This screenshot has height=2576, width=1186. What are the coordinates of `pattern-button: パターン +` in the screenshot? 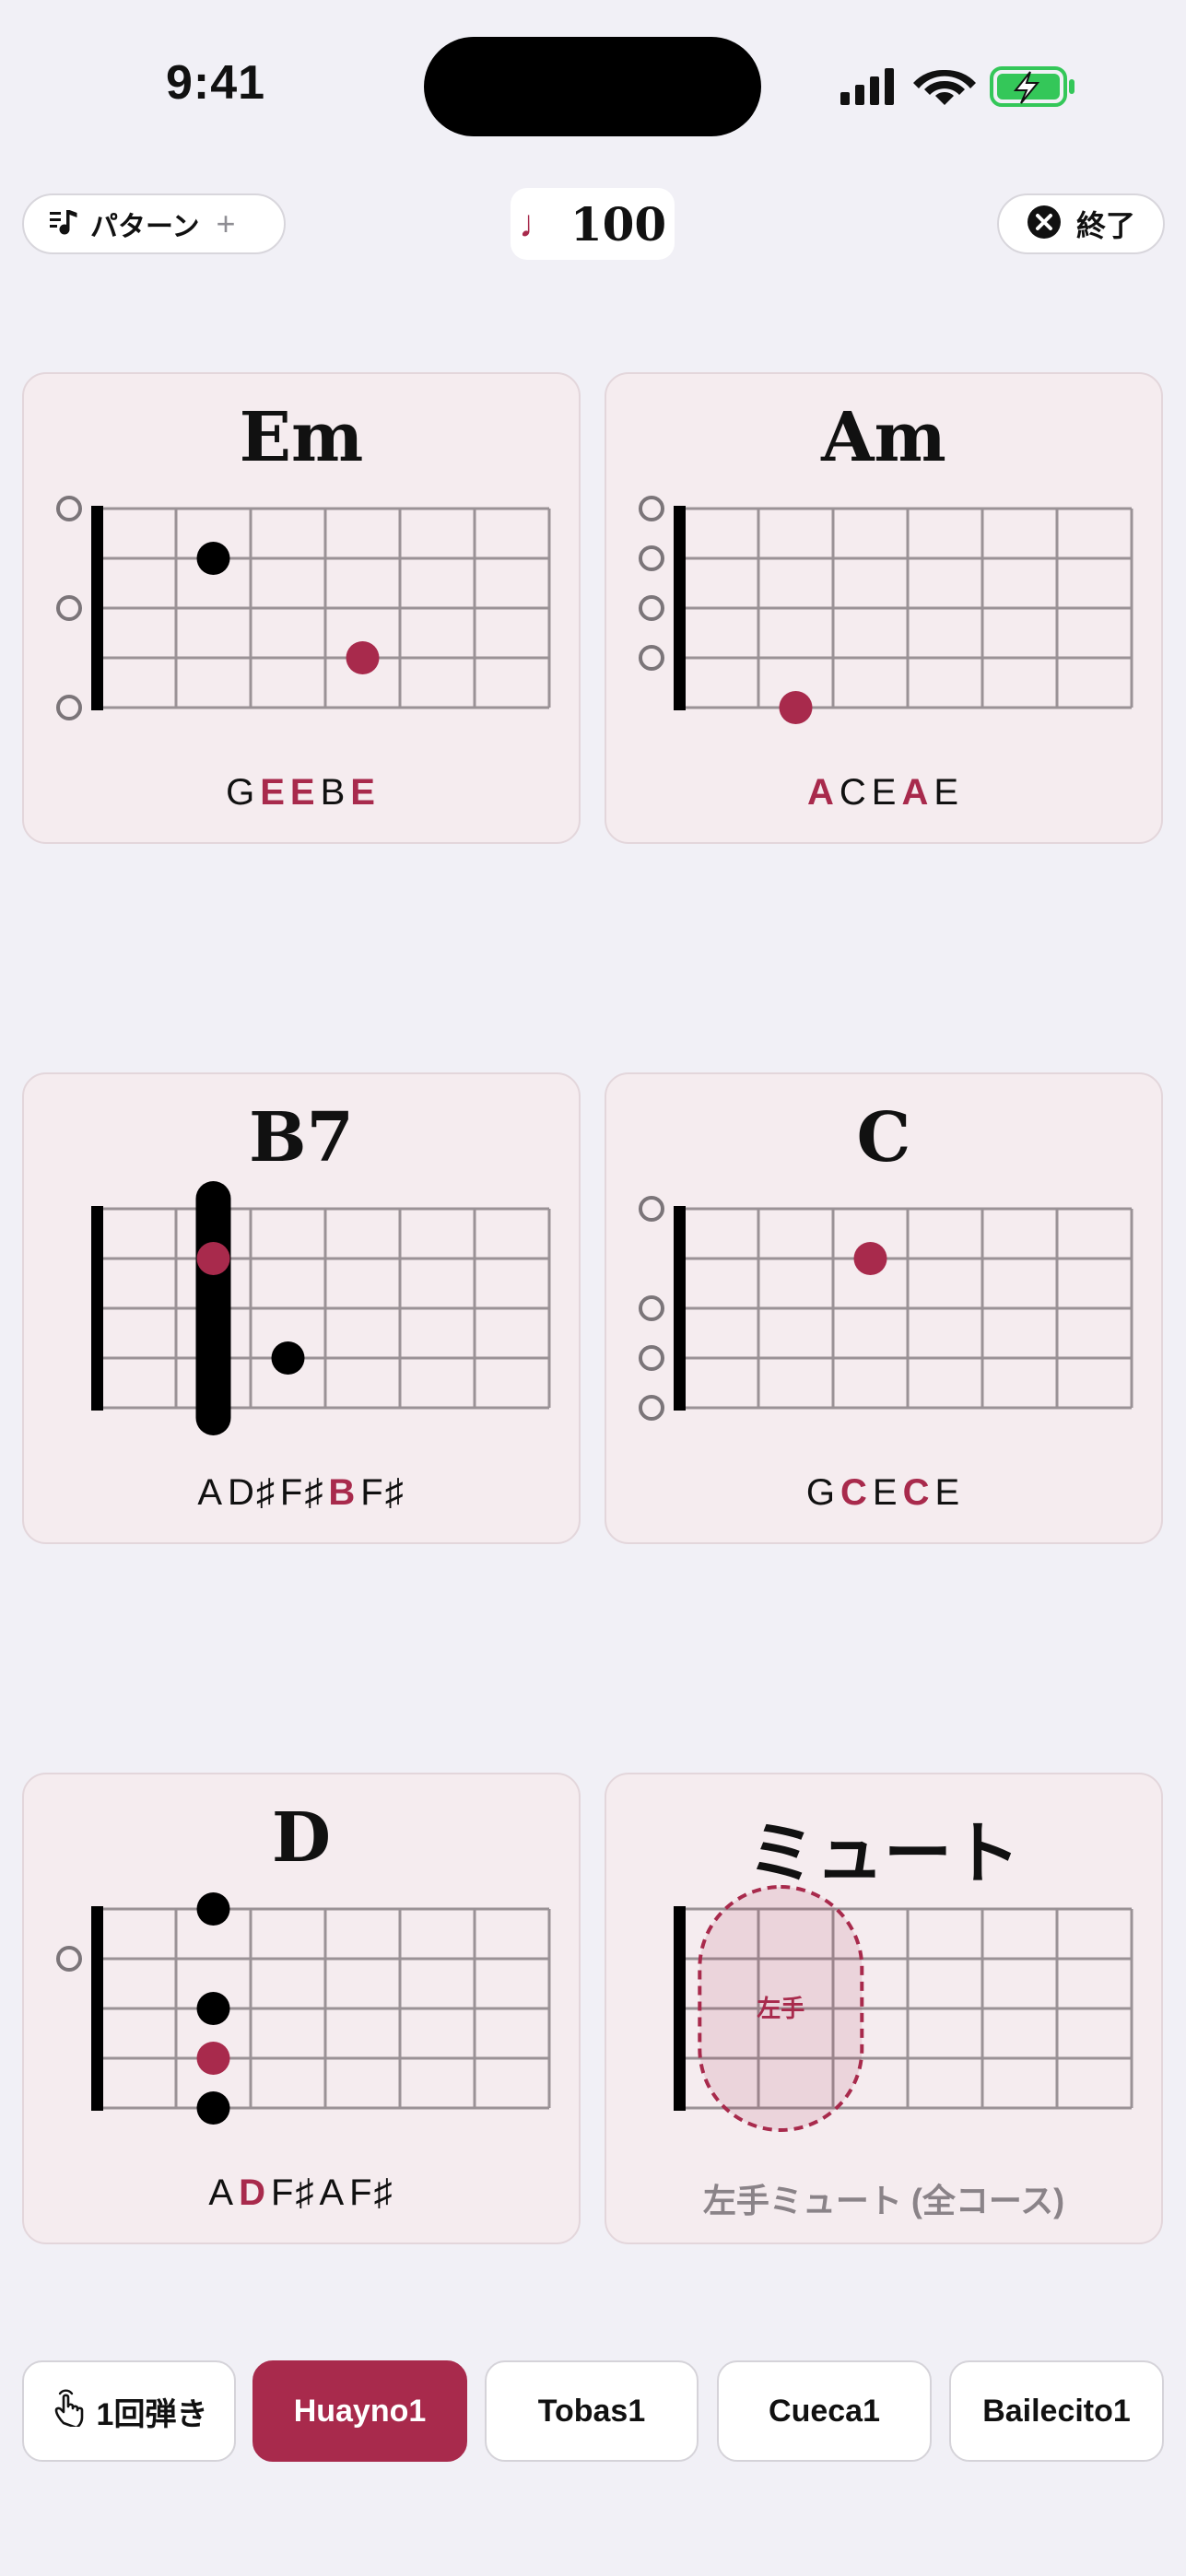 It's located at (154, 223).